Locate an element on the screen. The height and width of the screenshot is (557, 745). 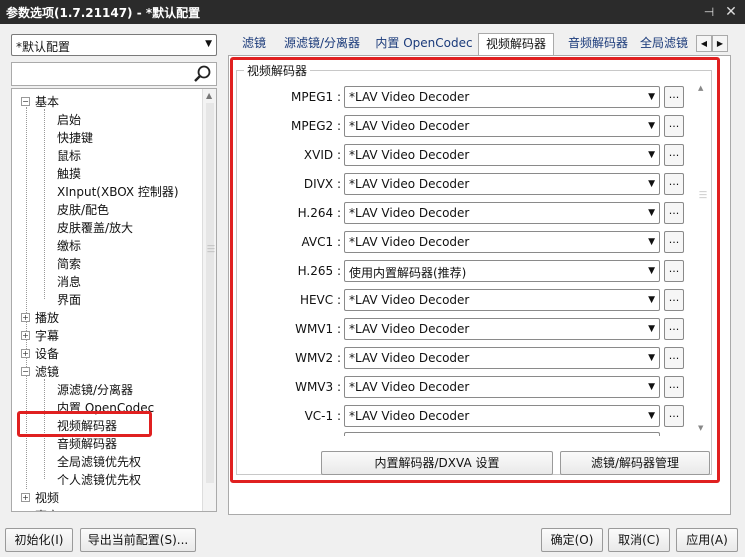
chevron-left-icon: ◀ is located at coordinates (704, 43).